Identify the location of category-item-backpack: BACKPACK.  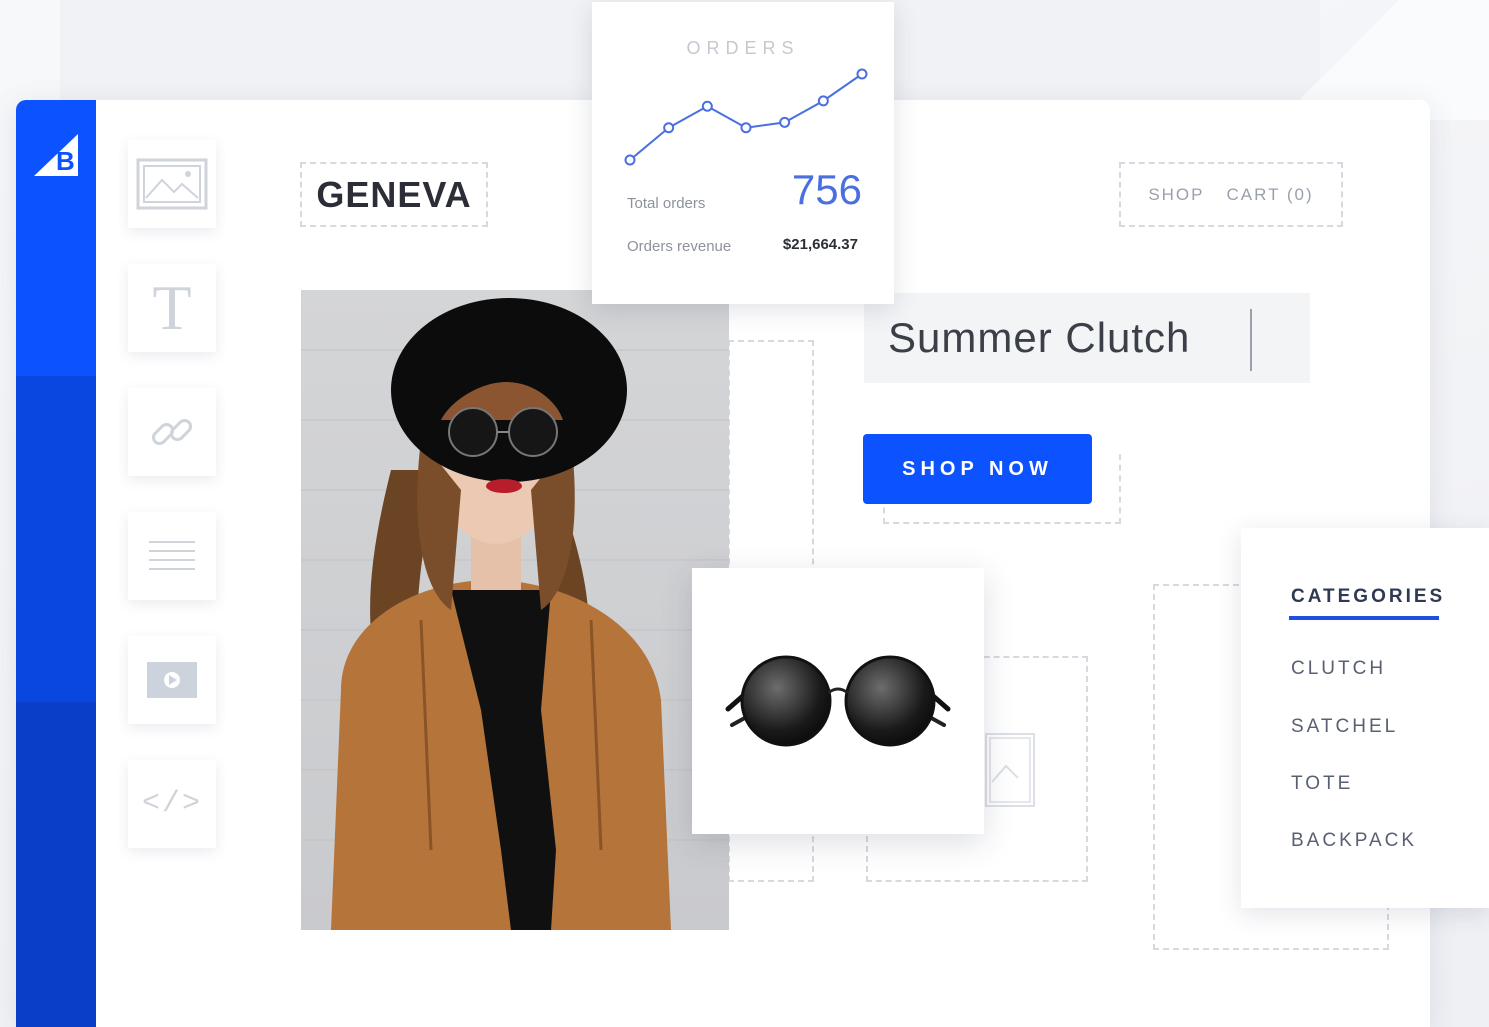
(1354, 841).